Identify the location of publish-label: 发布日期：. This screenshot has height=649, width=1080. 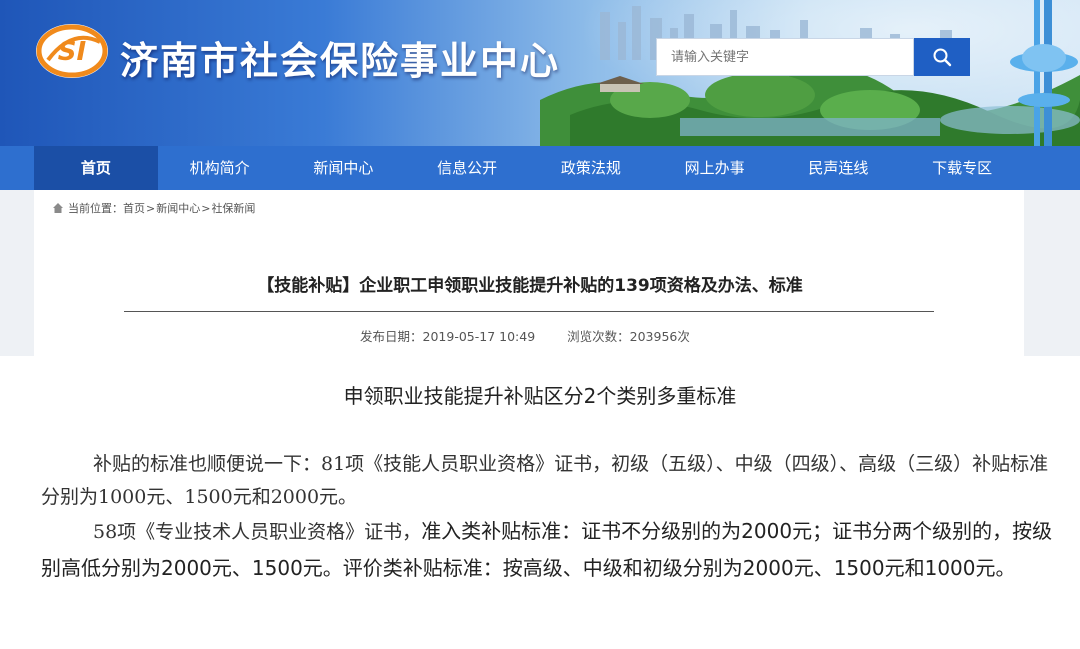
(391, 336).